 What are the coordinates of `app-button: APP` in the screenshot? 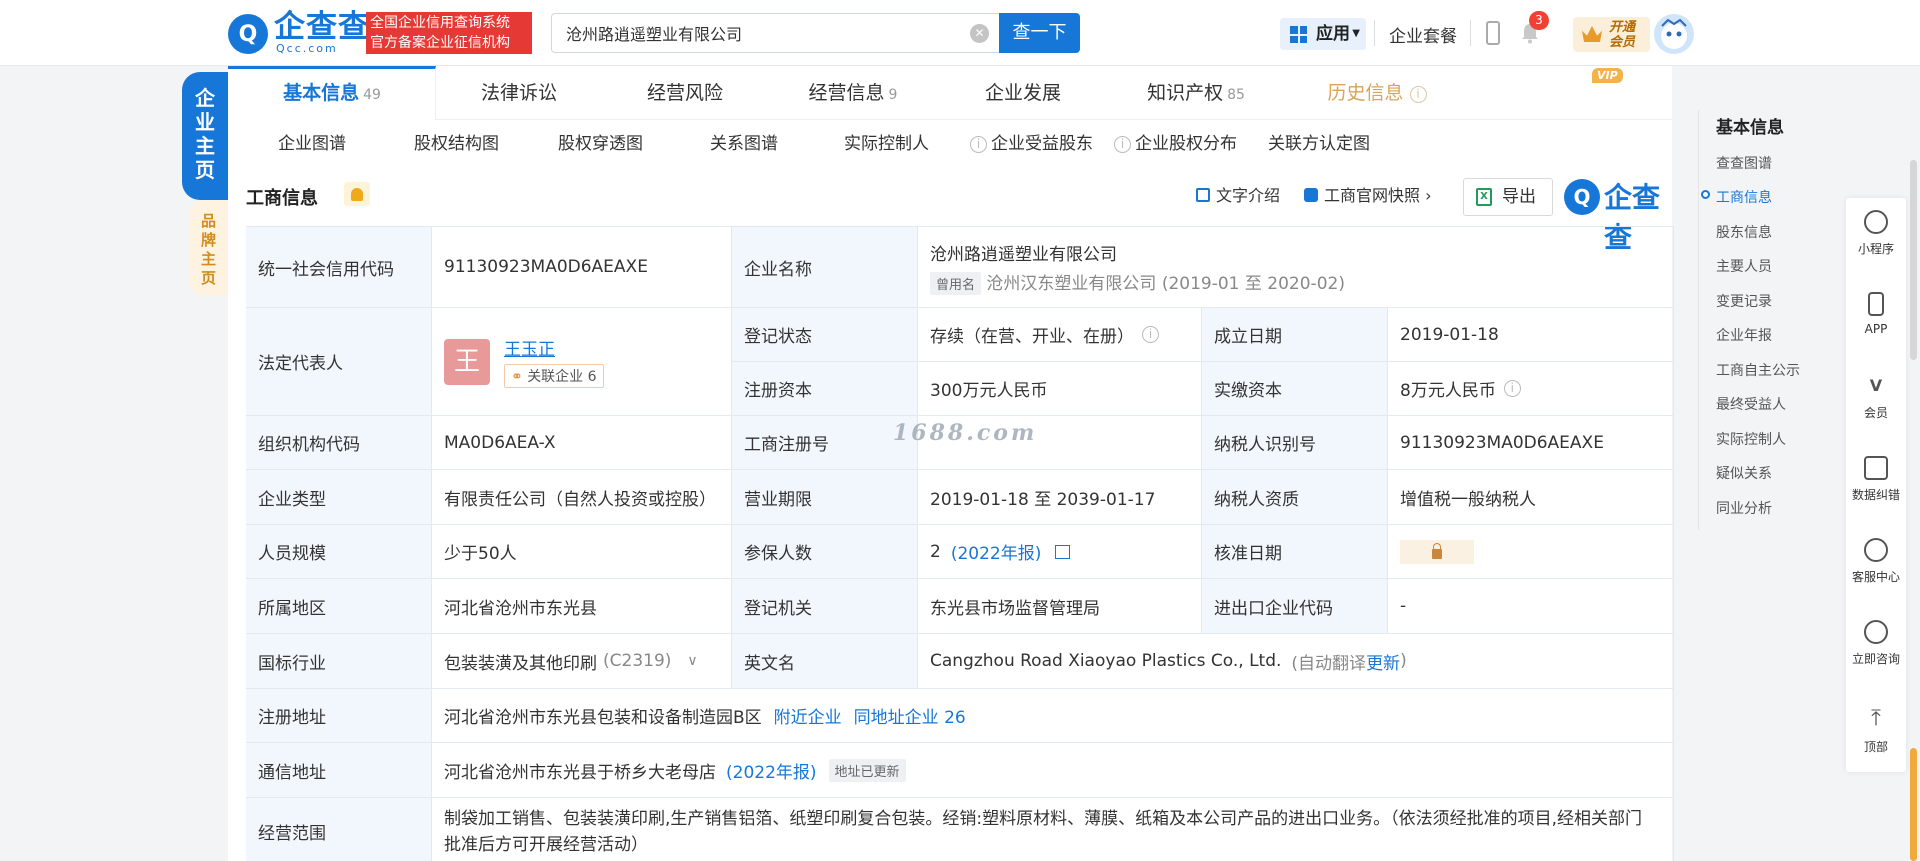 It's located at (1876, 314).